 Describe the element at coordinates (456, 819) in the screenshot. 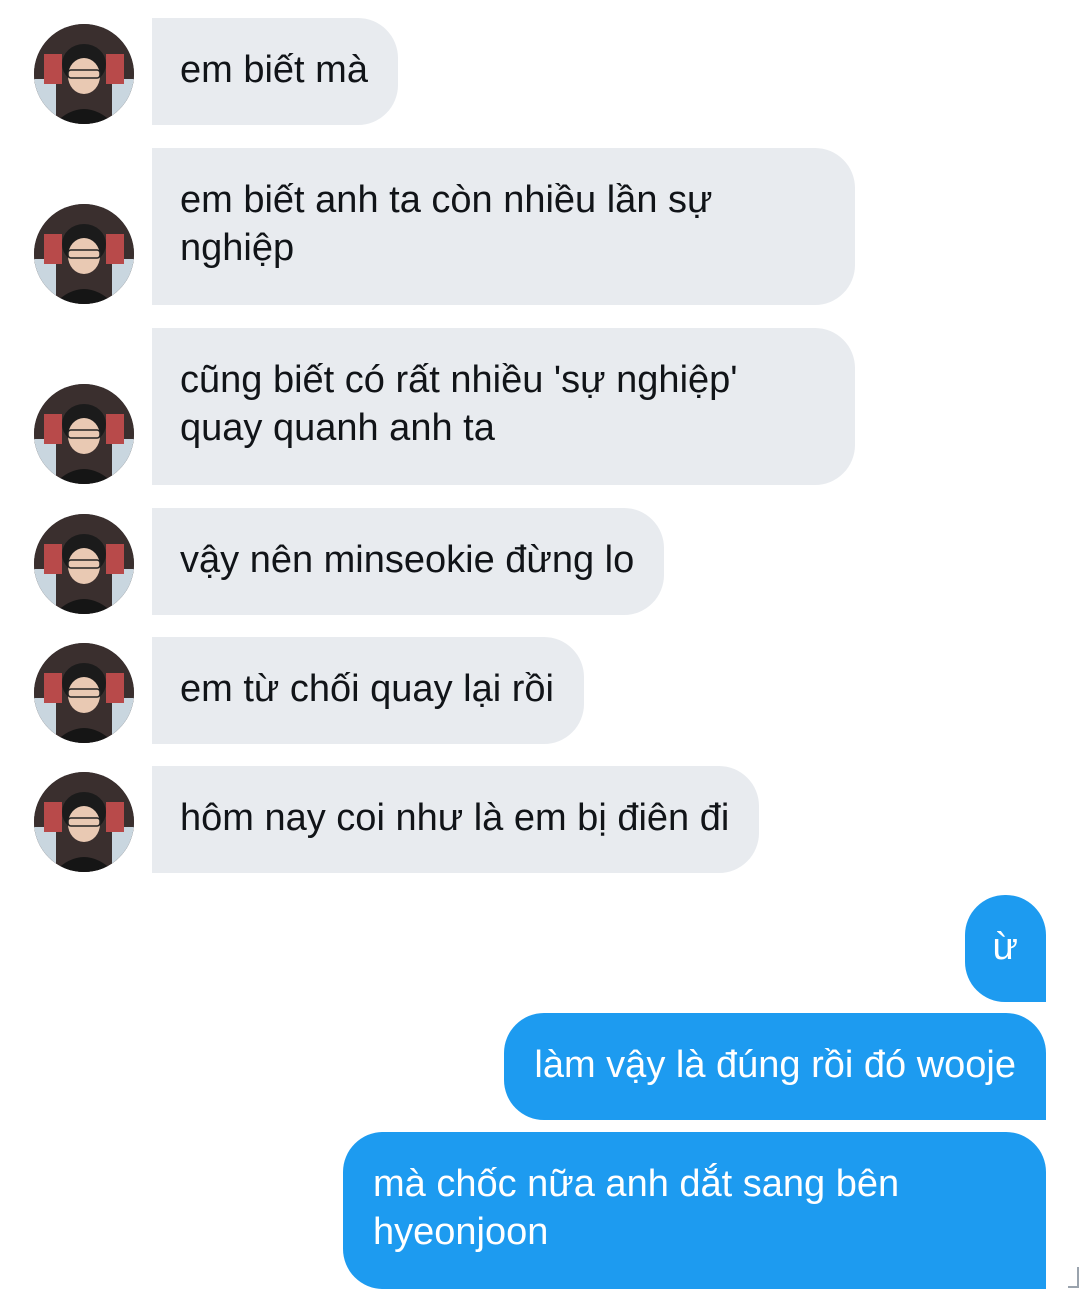

I see `incoming-message: hôm nay coi như là em bị điên đi` at that location.